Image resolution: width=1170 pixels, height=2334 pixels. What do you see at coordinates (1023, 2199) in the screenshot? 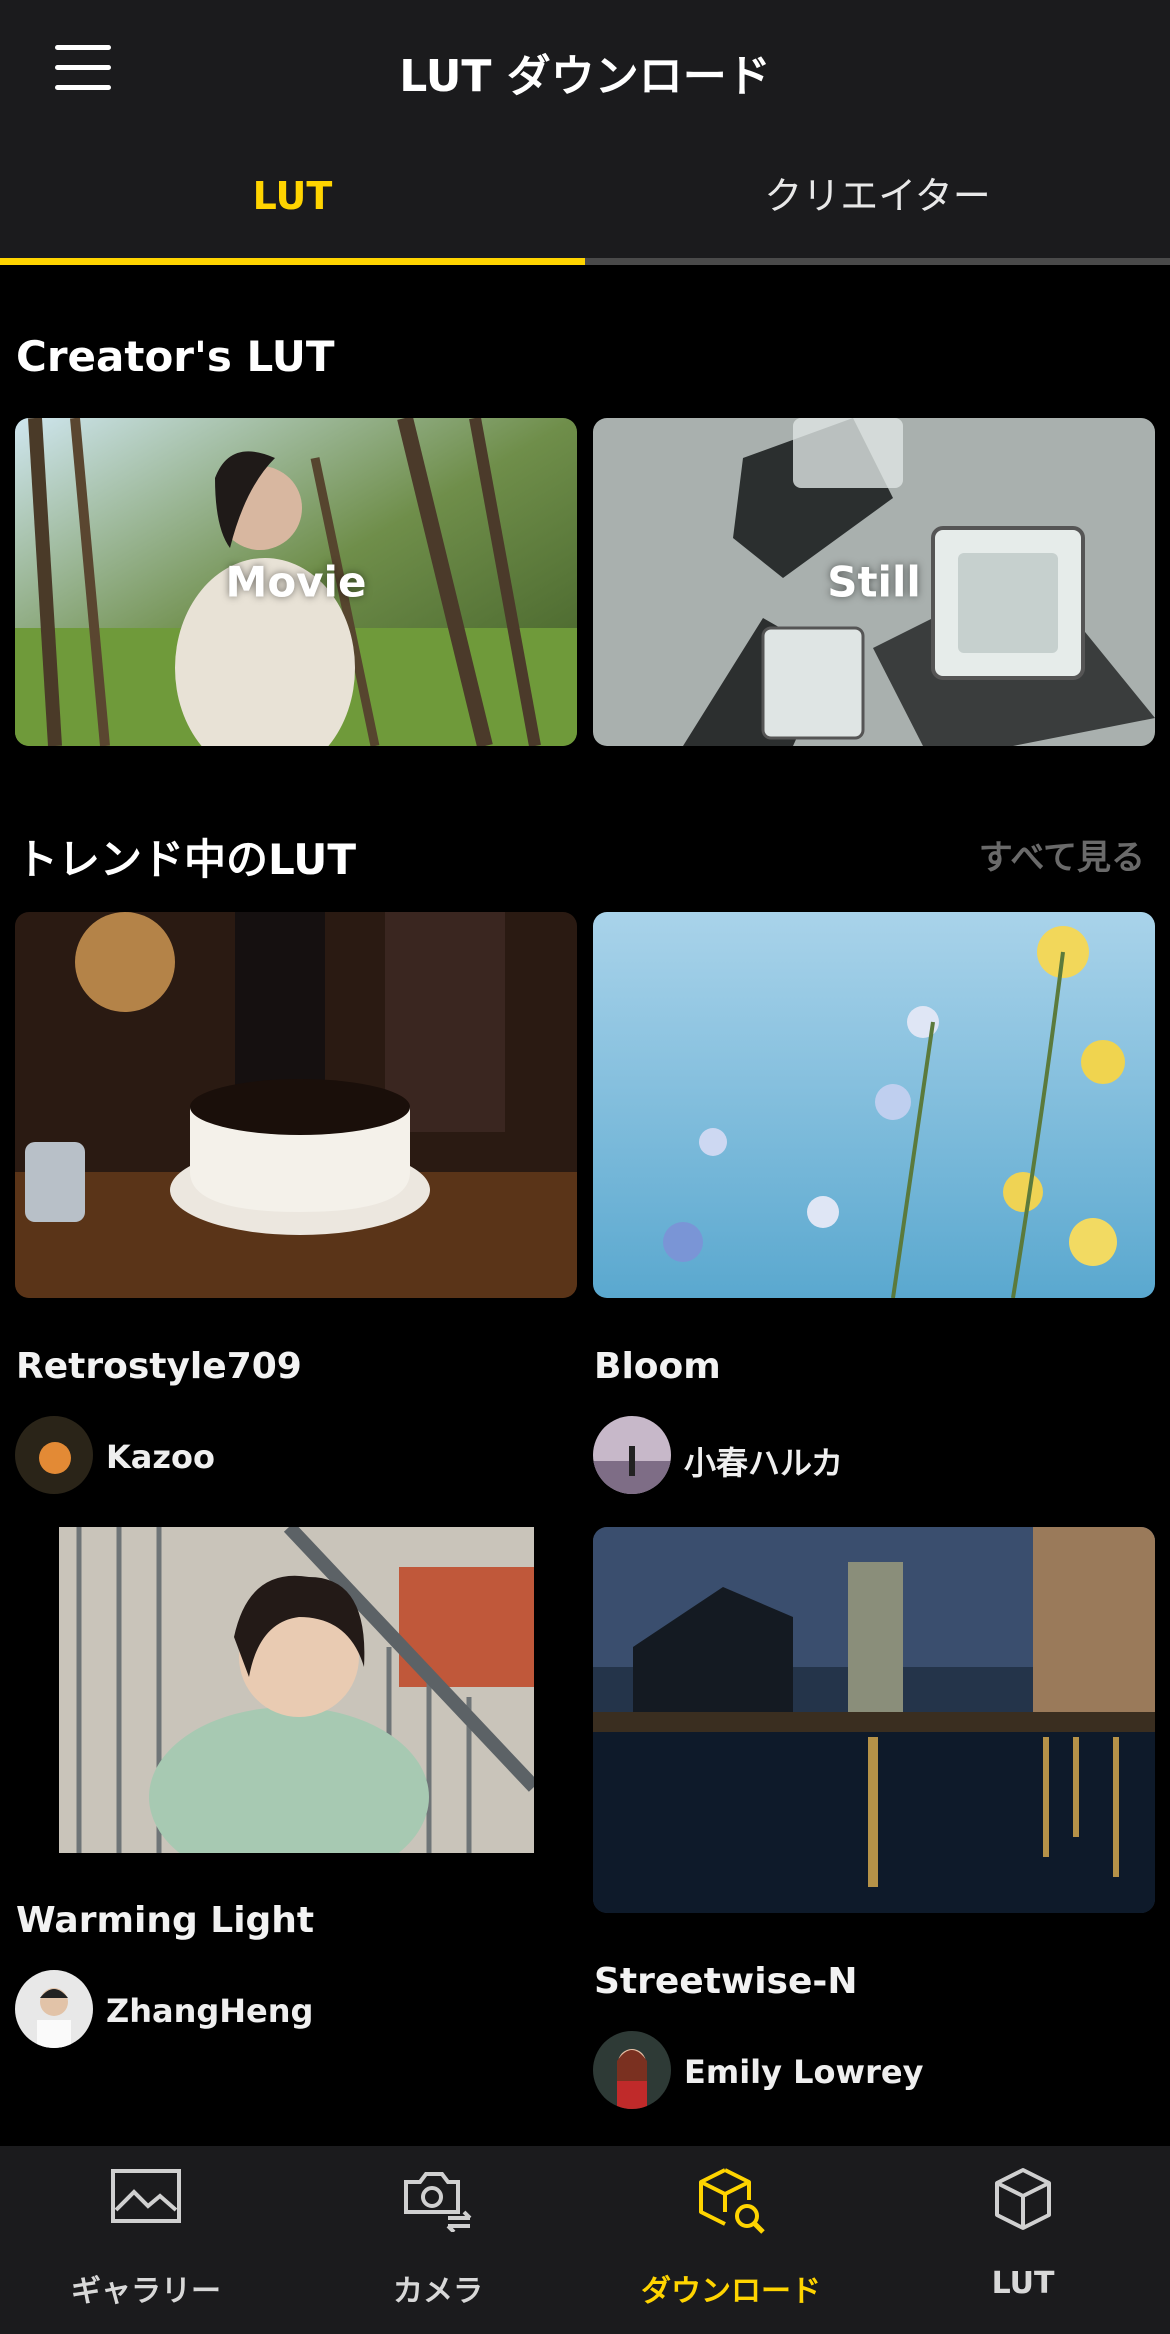
I see `cube-icon` at bounding box center [1023, 2199].